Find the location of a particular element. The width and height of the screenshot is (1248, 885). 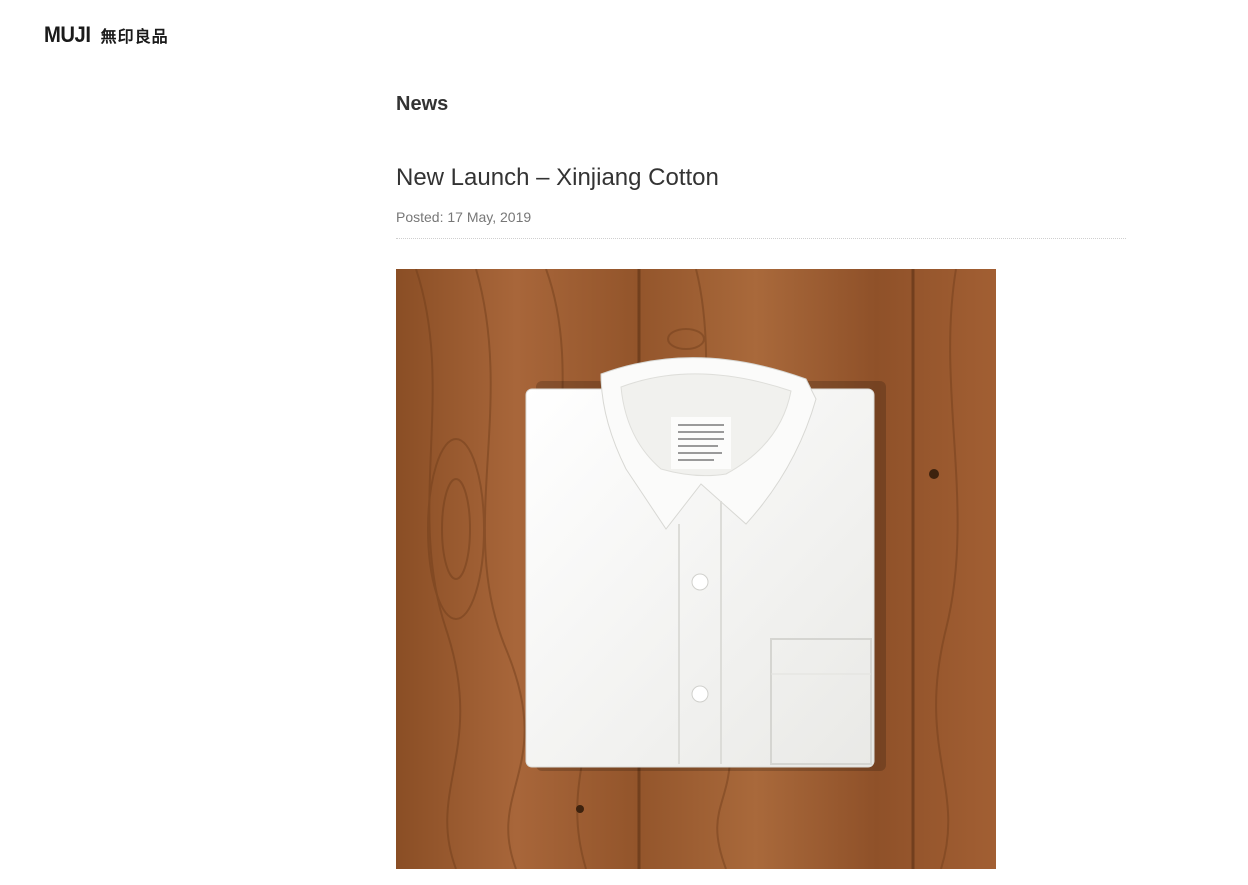

post-divider is located at coordinates (761, 238).